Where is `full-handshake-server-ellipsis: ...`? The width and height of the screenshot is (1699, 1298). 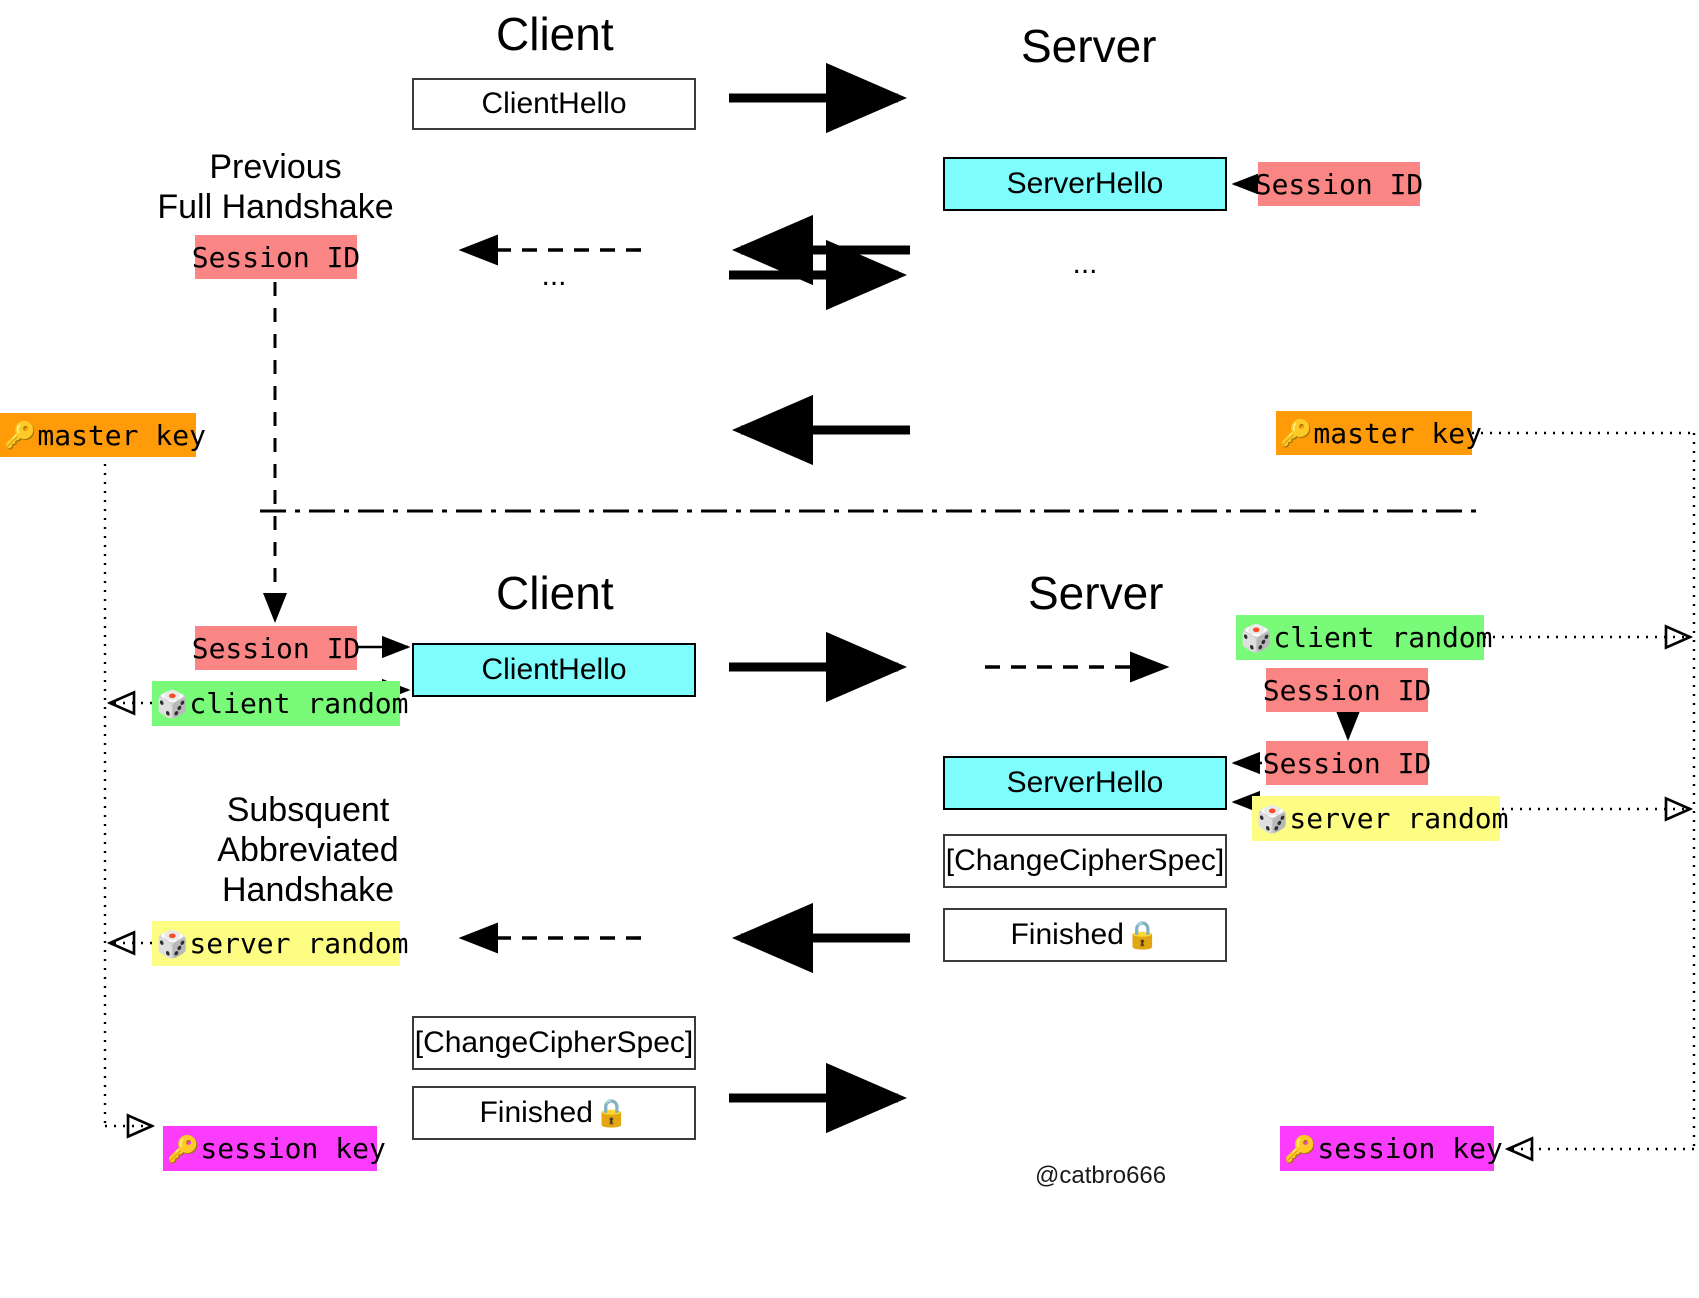 full-handshake-server-ellipsis: ... is located at coordinates (1085, 263).